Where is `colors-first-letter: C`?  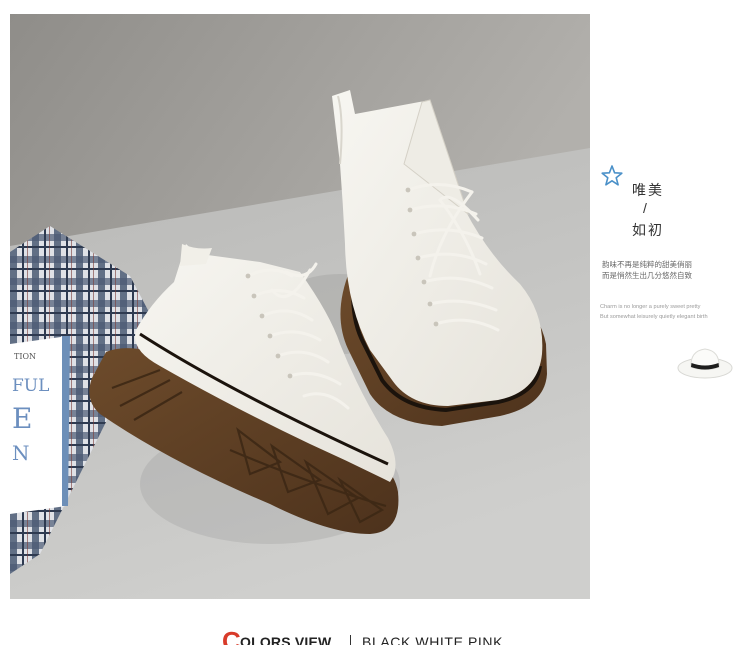 colors-first-letter: C is located at coordinates (231, 635).